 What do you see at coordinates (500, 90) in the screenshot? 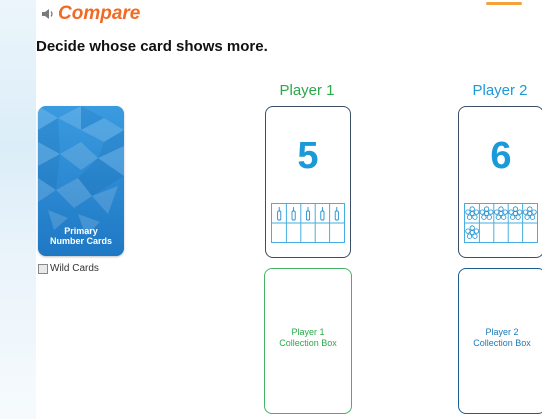
I see `player-2-title: Player 2` at bounding box center [500, 90].